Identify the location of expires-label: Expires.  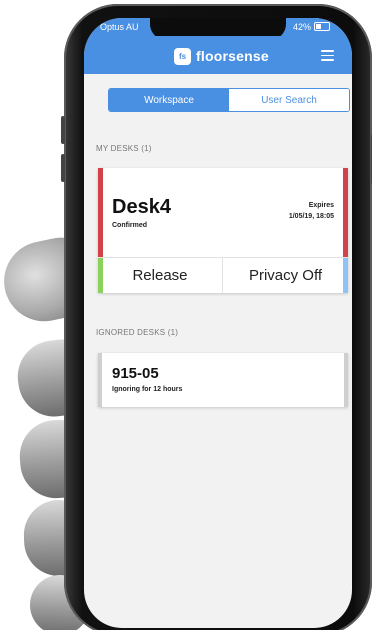
(321, 205).